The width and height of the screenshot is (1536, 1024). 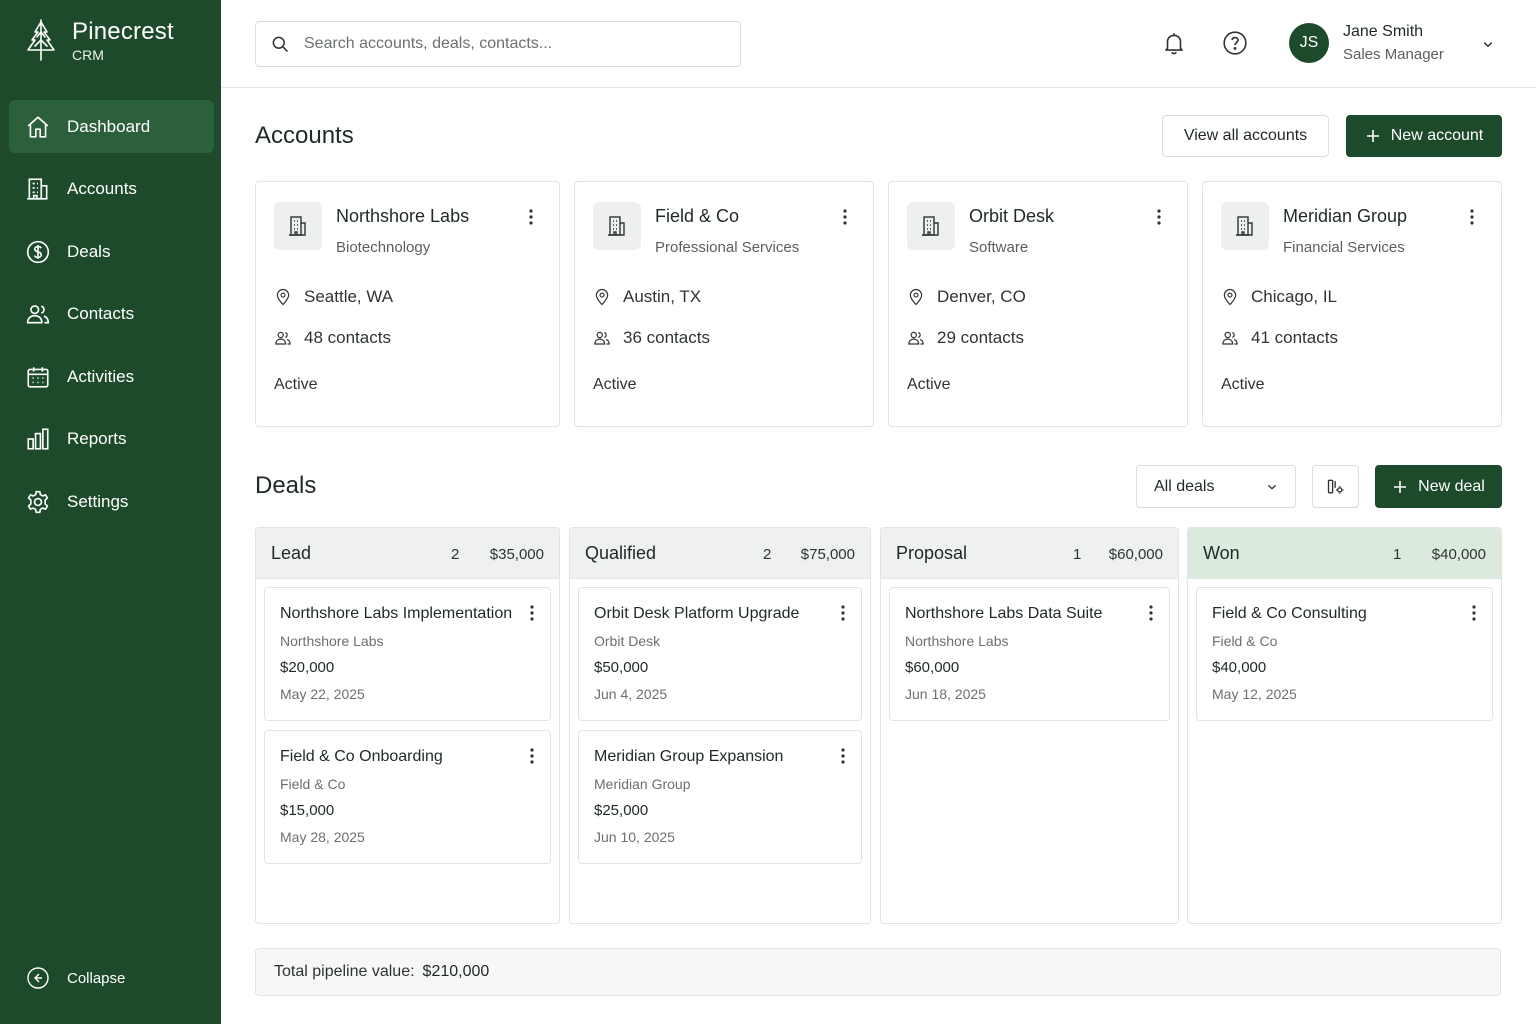 I want to click on kanban-settings-icon, so click(x=1335, y=486).